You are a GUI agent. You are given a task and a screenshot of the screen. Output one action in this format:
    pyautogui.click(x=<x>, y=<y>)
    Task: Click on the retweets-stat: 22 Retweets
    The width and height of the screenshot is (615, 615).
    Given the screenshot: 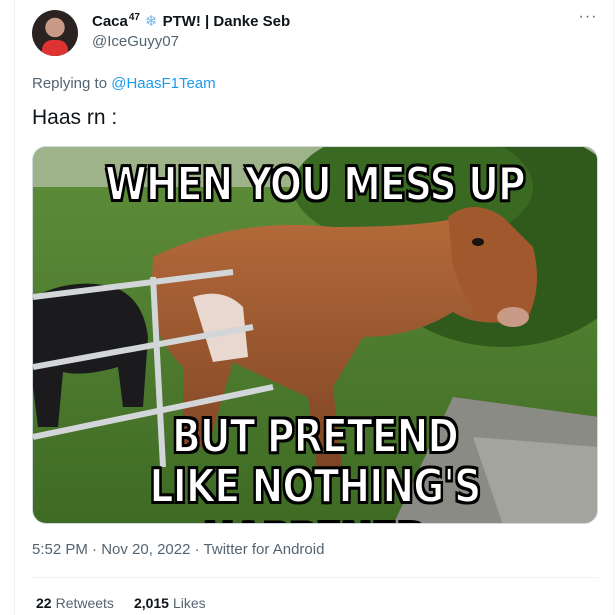 What is the action you would take?
    pyautogui.click(x=75, y=603)
    